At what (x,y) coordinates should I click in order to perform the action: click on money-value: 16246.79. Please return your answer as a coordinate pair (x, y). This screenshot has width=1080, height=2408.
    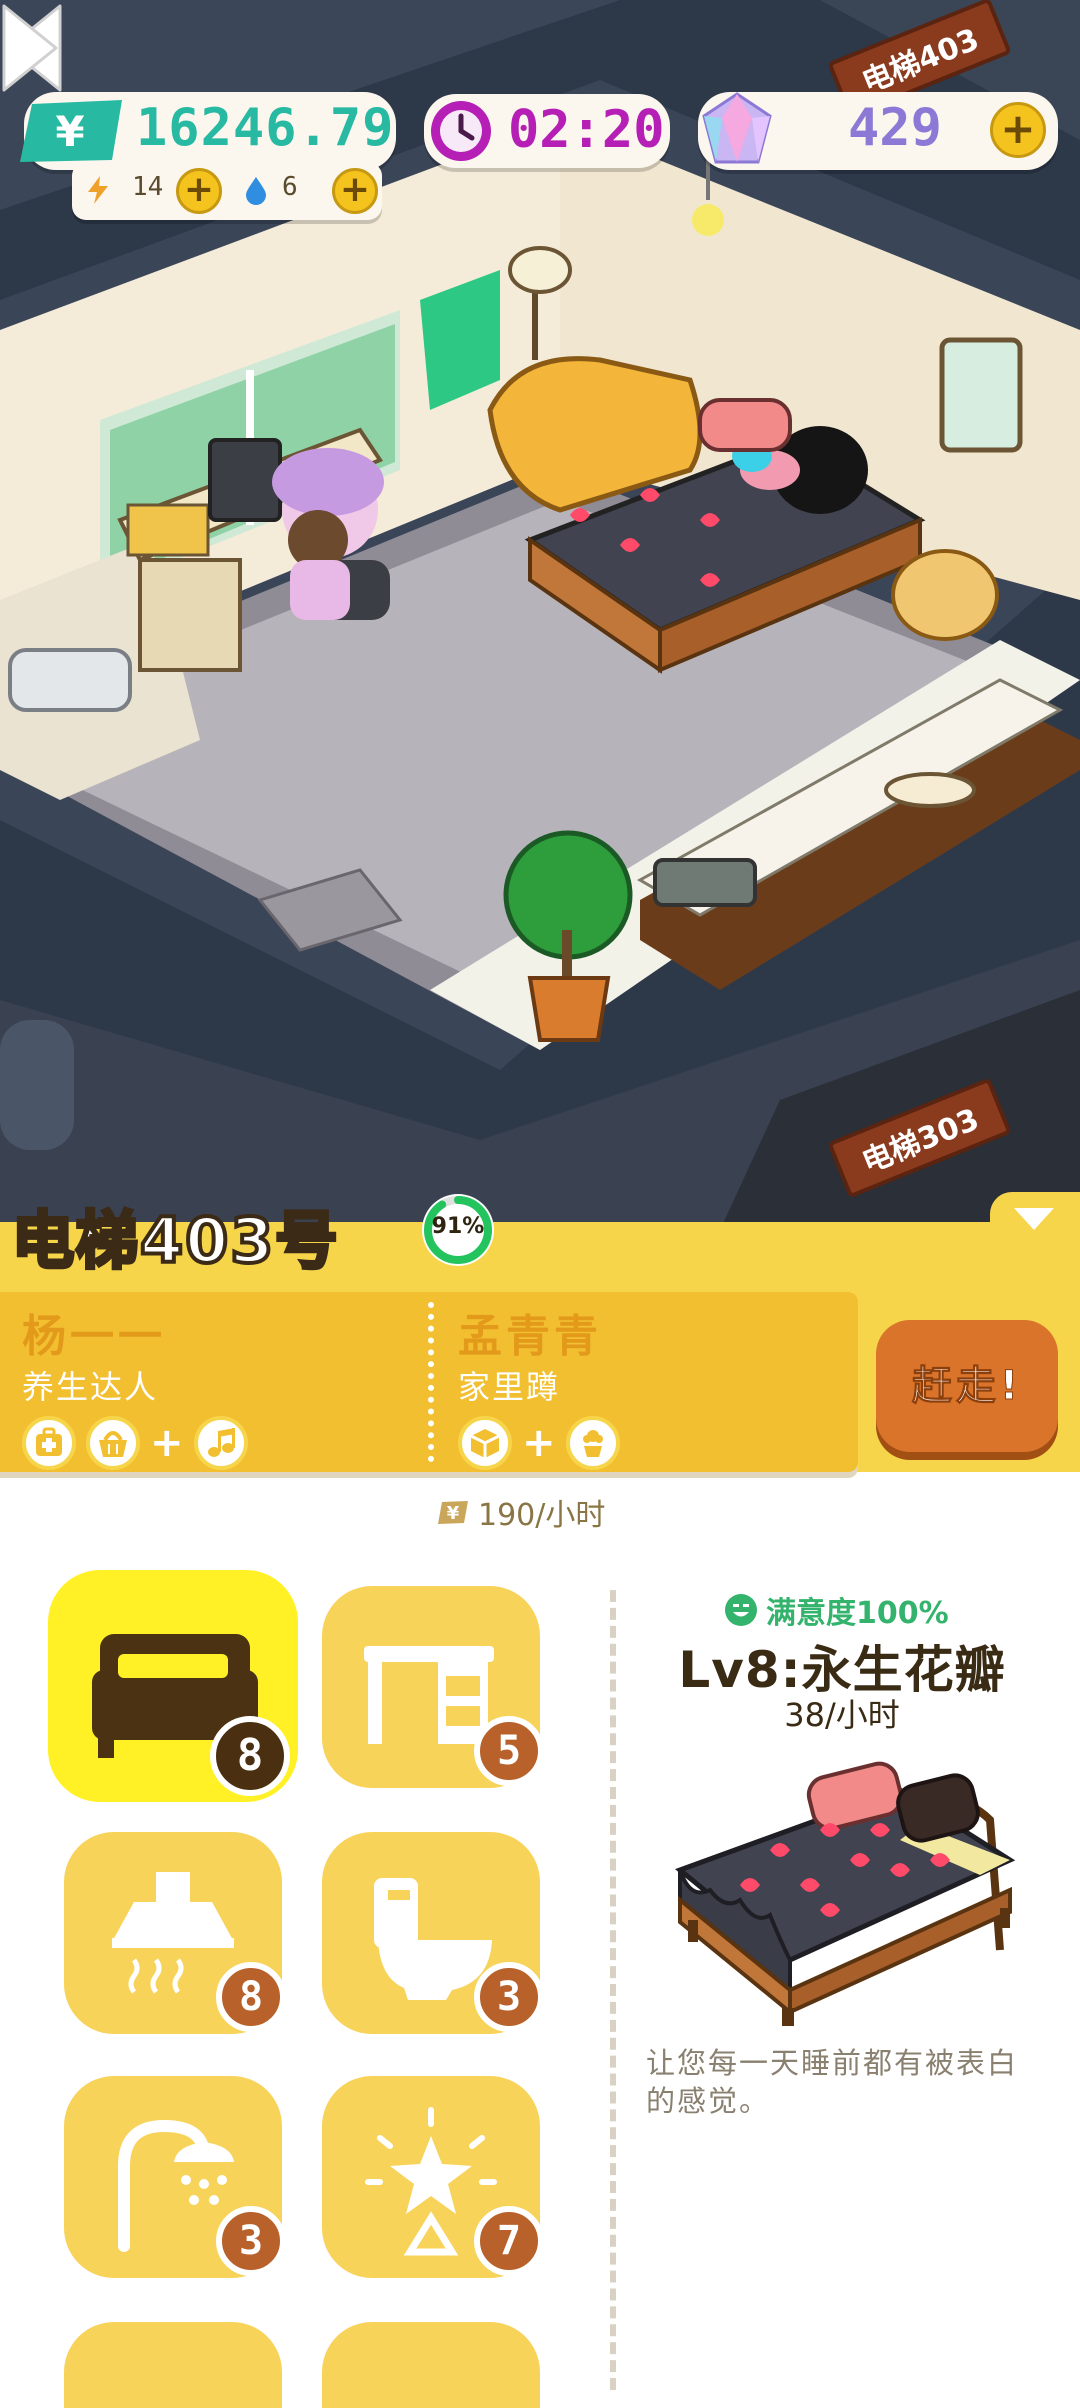
    Looking at the image, I should click on (265, 128).